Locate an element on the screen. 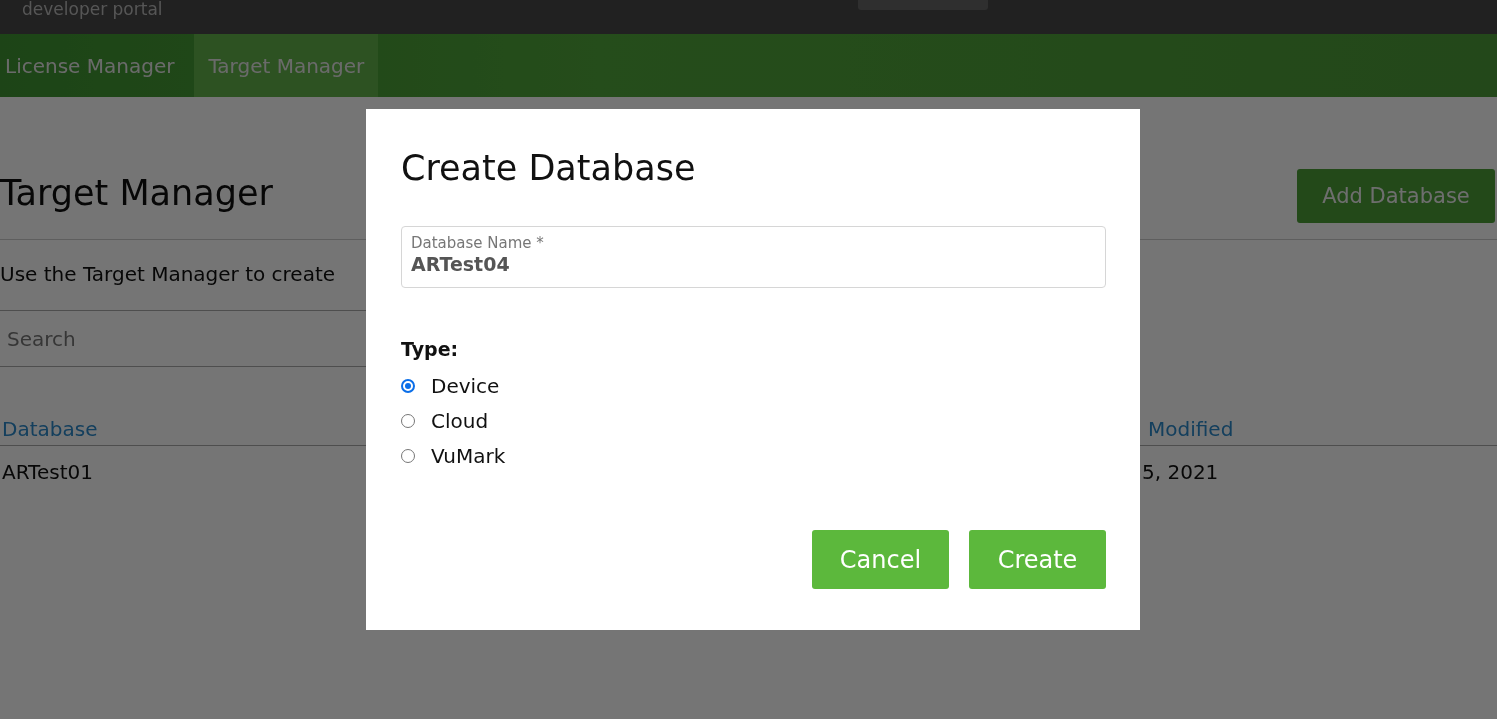 Image resolution: width=1497 pixels, height=719 pixels. page-title: Target Manager is located at coordinates (136, 193).